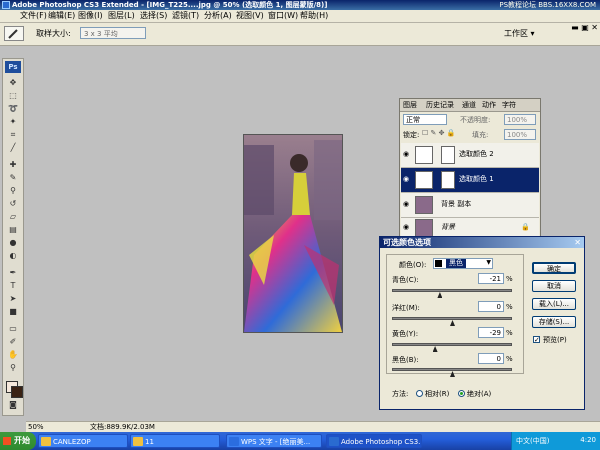 This screenshot has height=450, width=600. Describe the element at coordinates (61, 16) in the screenshot. I see `menu-edit: 编辑(E)` at that location.